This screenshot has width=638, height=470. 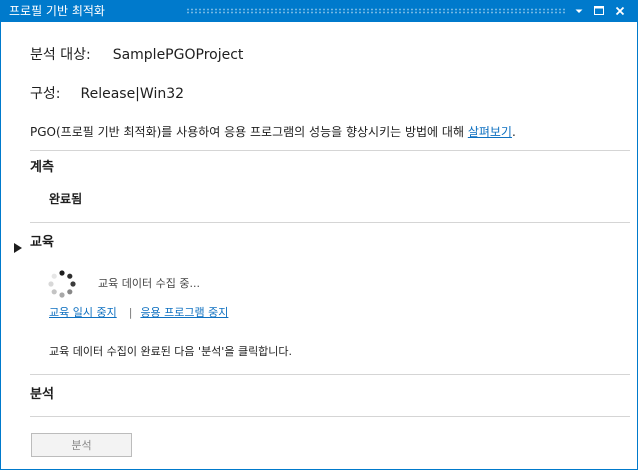 I want to click on training-instruction: 교육 데이터 수집이 완료된 다음 '분석'을 클릭합니다., so click(x=171, y=351).